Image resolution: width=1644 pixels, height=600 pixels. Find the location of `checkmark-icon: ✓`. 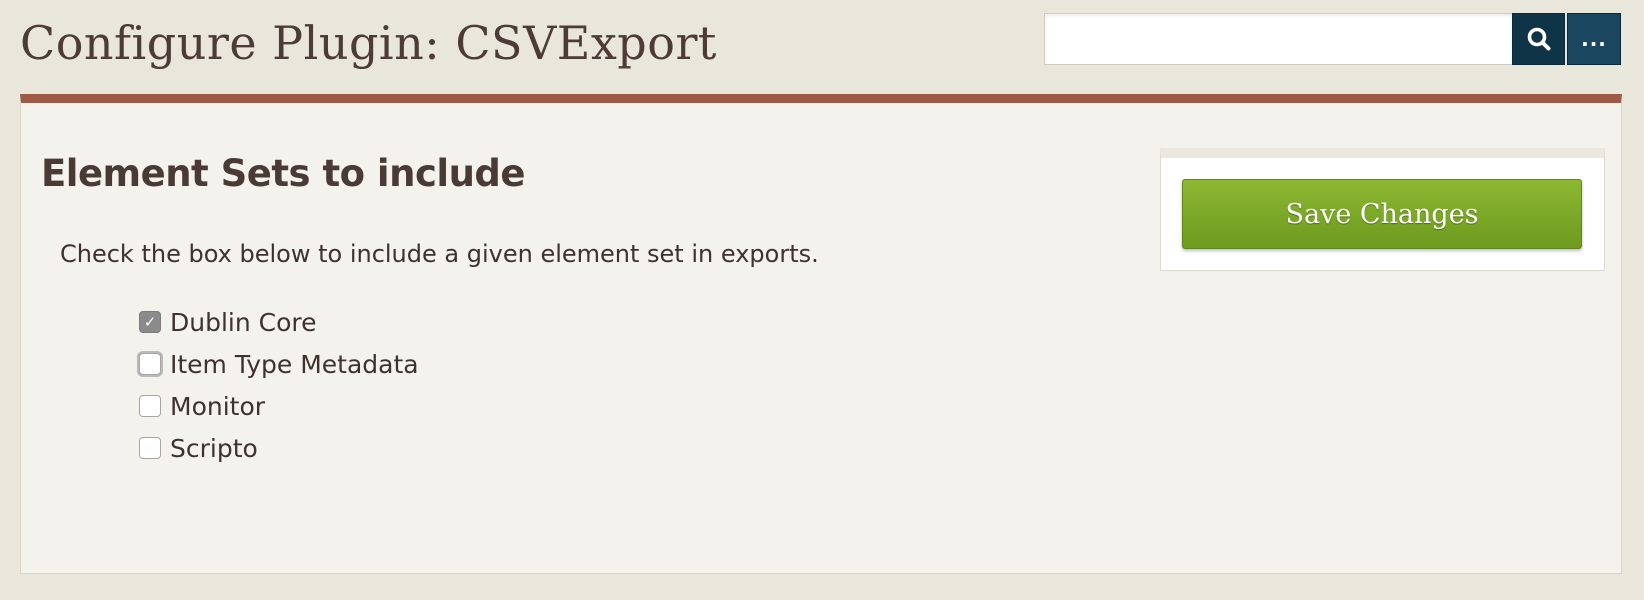

checkmark-icon: ✓ is located at coordinates (150, 321).